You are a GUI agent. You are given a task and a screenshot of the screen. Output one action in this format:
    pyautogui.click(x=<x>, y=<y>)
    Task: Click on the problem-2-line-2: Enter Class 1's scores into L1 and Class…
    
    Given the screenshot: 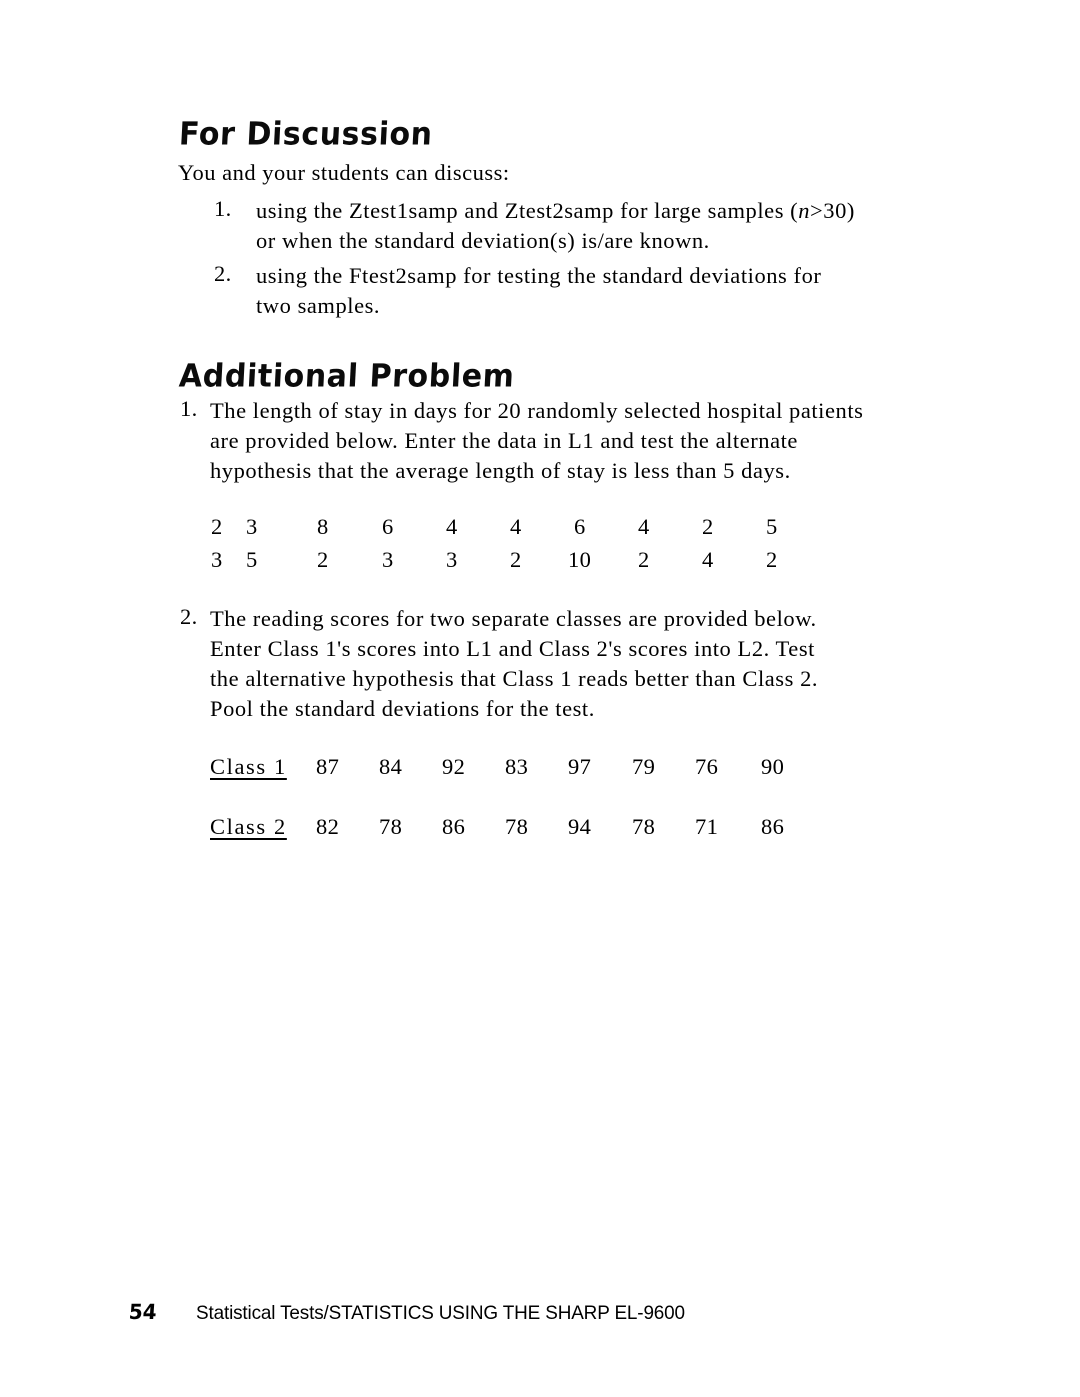 What is the action you would take?
    pyautogui.click(x=512, y=648)
    